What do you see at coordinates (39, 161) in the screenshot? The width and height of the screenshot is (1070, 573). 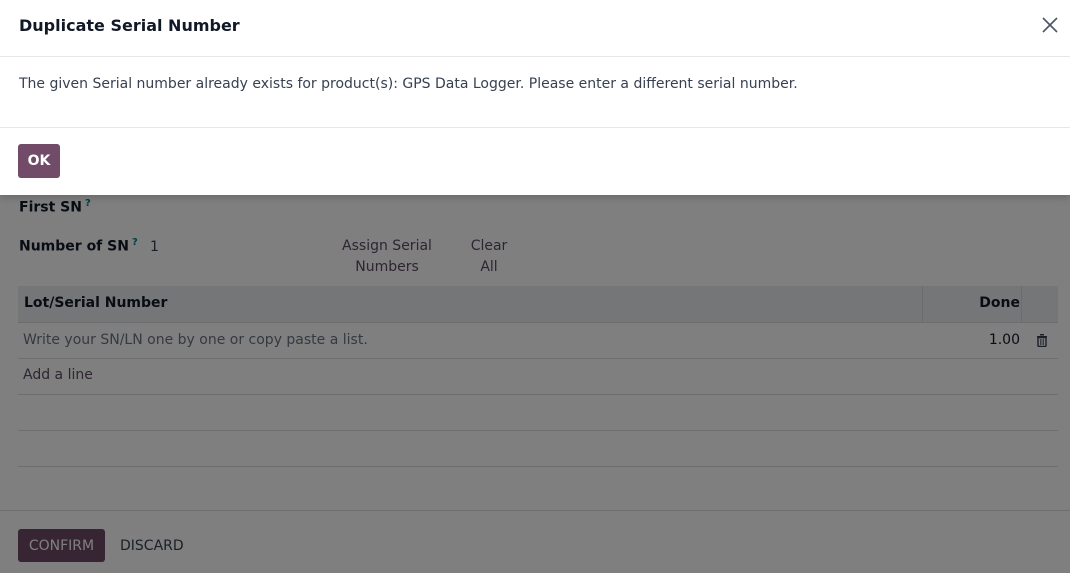 I see `ok-button: OK` at bounding box center [39, 161].